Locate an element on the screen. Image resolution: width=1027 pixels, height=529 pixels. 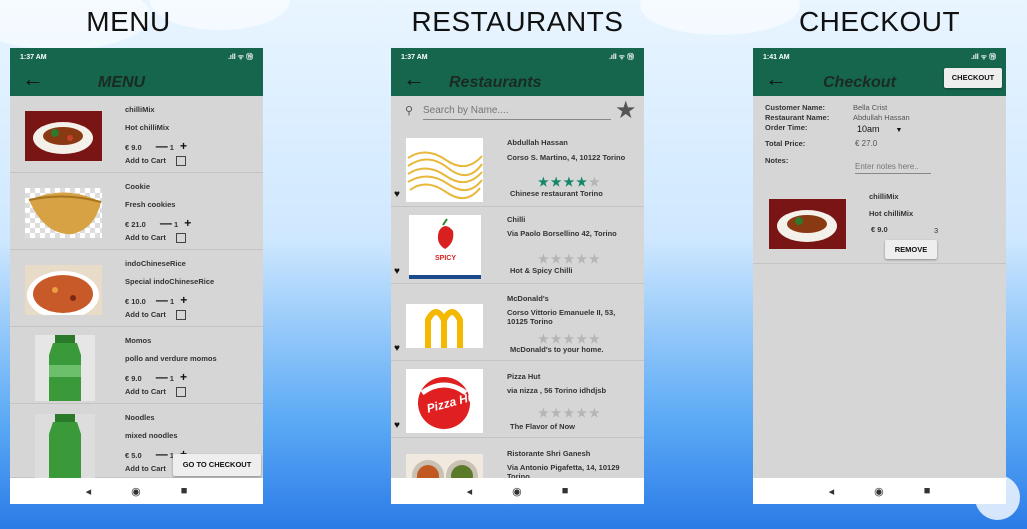
restaurant-name: Ristorante Shri Ganesh is located at coordinates (549, 453).